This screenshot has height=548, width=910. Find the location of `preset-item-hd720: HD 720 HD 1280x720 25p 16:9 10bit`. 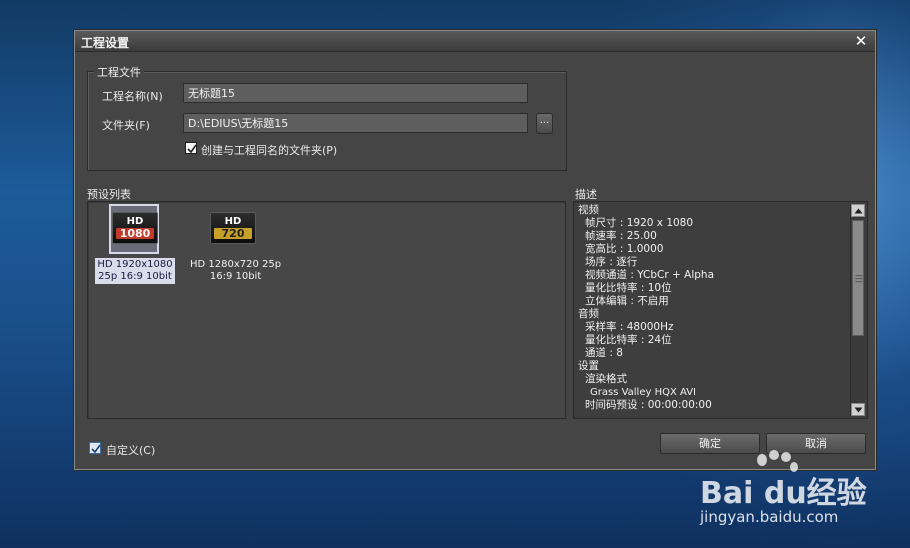

preset-item-hd720: HD 720 HD 1280x720 25p 16:9 10bit is located at coordinates (234, 244).